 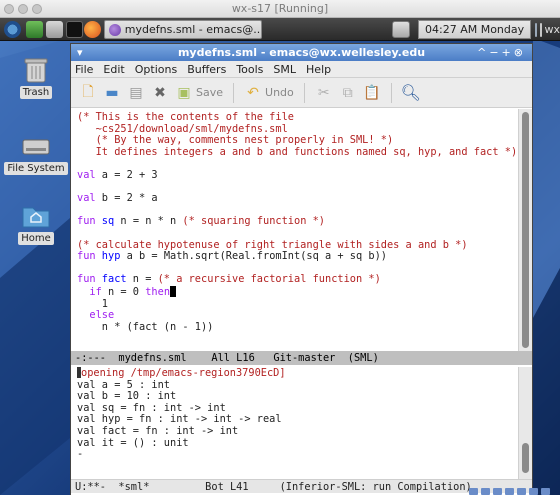 What do you see at coordinates (126, 198) in the screenshot?
I see `code-text: b = 2 * a` at bounding box center [126, 198].